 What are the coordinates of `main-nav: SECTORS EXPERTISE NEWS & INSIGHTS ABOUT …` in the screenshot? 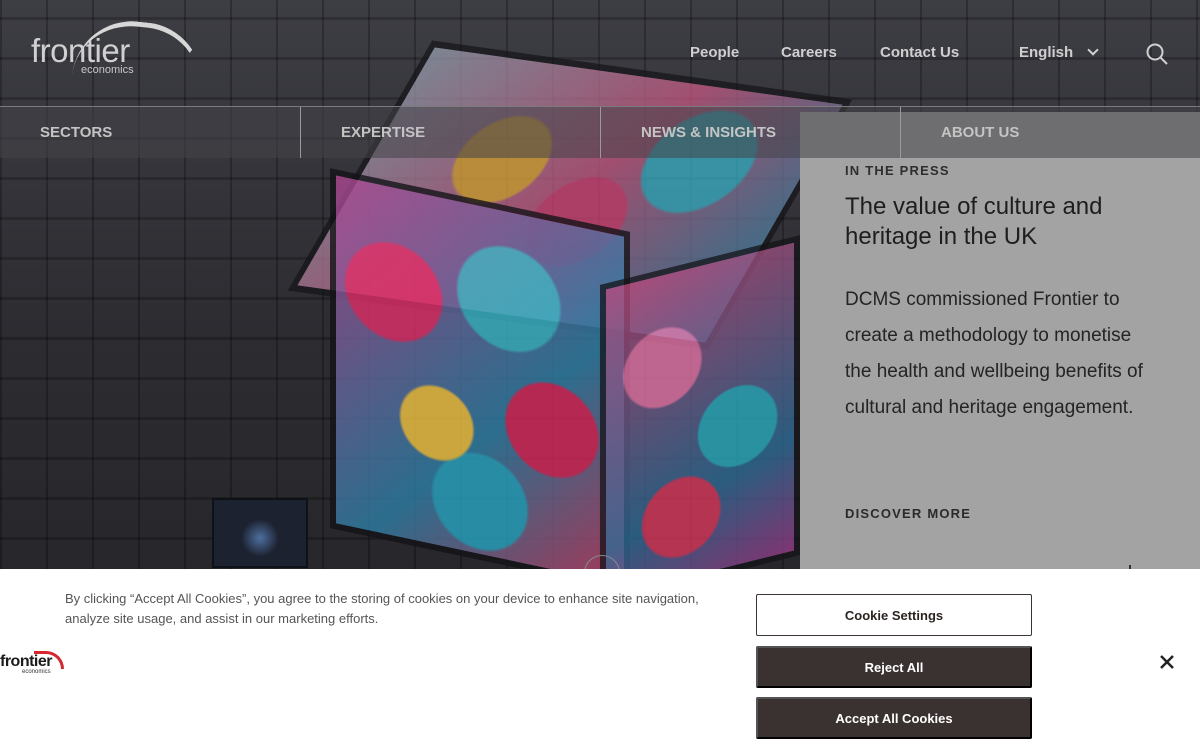 It's located at (600, 132).